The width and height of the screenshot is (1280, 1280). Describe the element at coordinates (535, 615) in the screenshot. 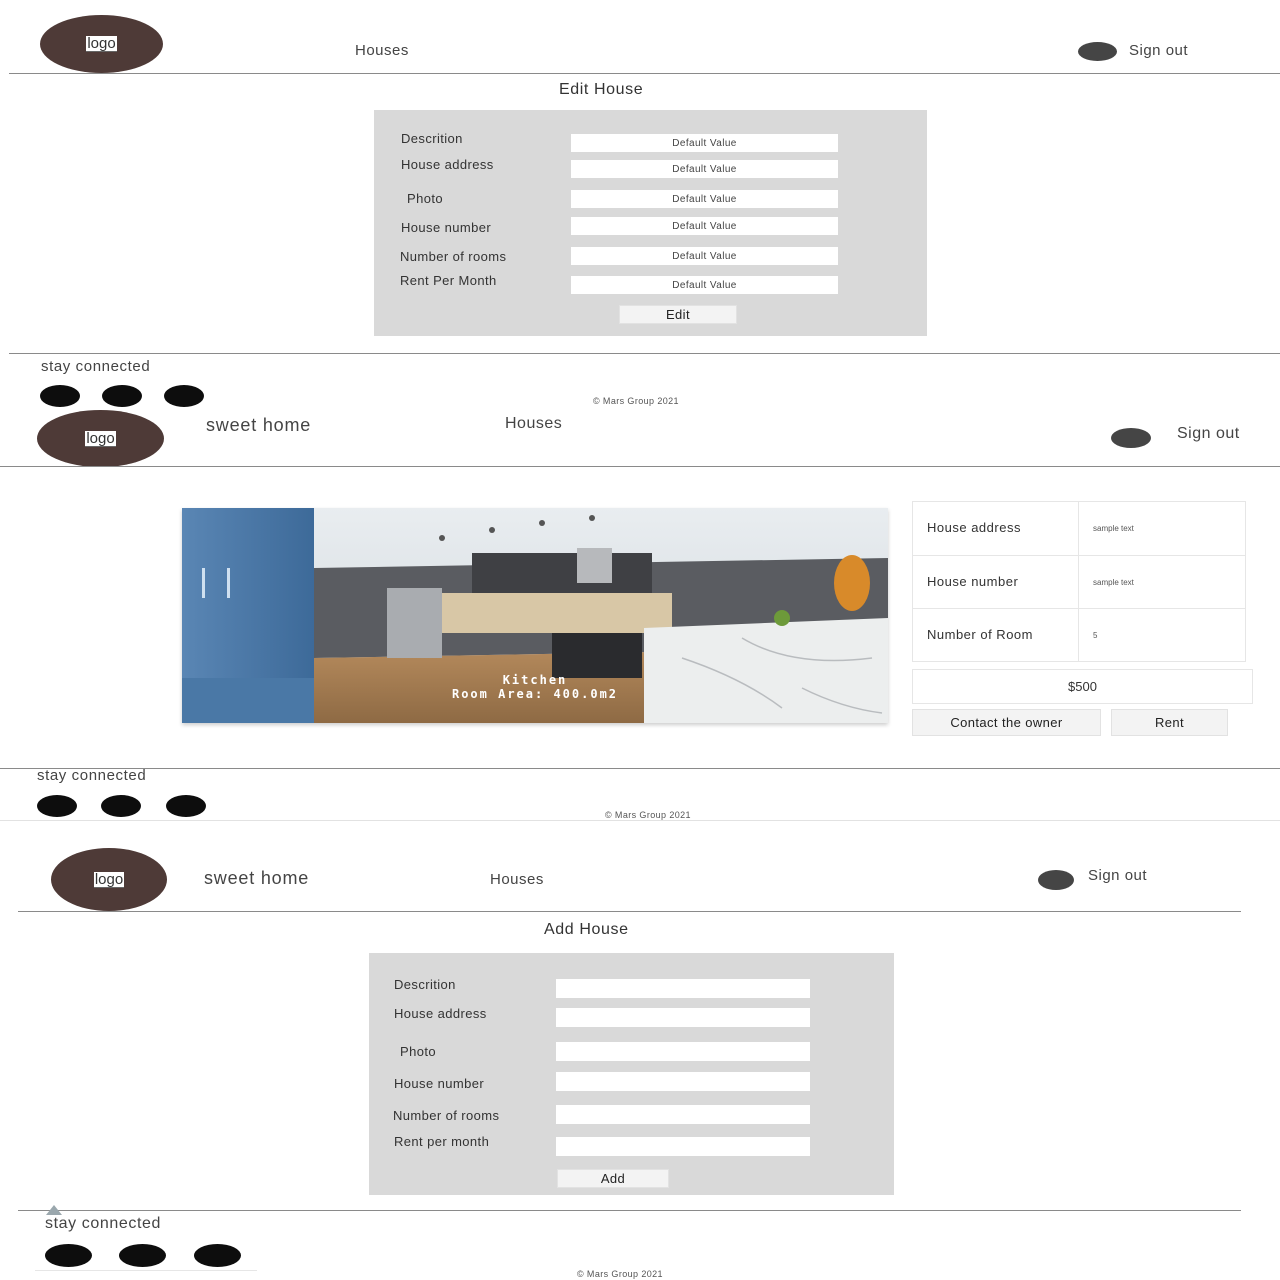

I see `house-photo: Kitchen Room Area: 400.0m2` at that location.